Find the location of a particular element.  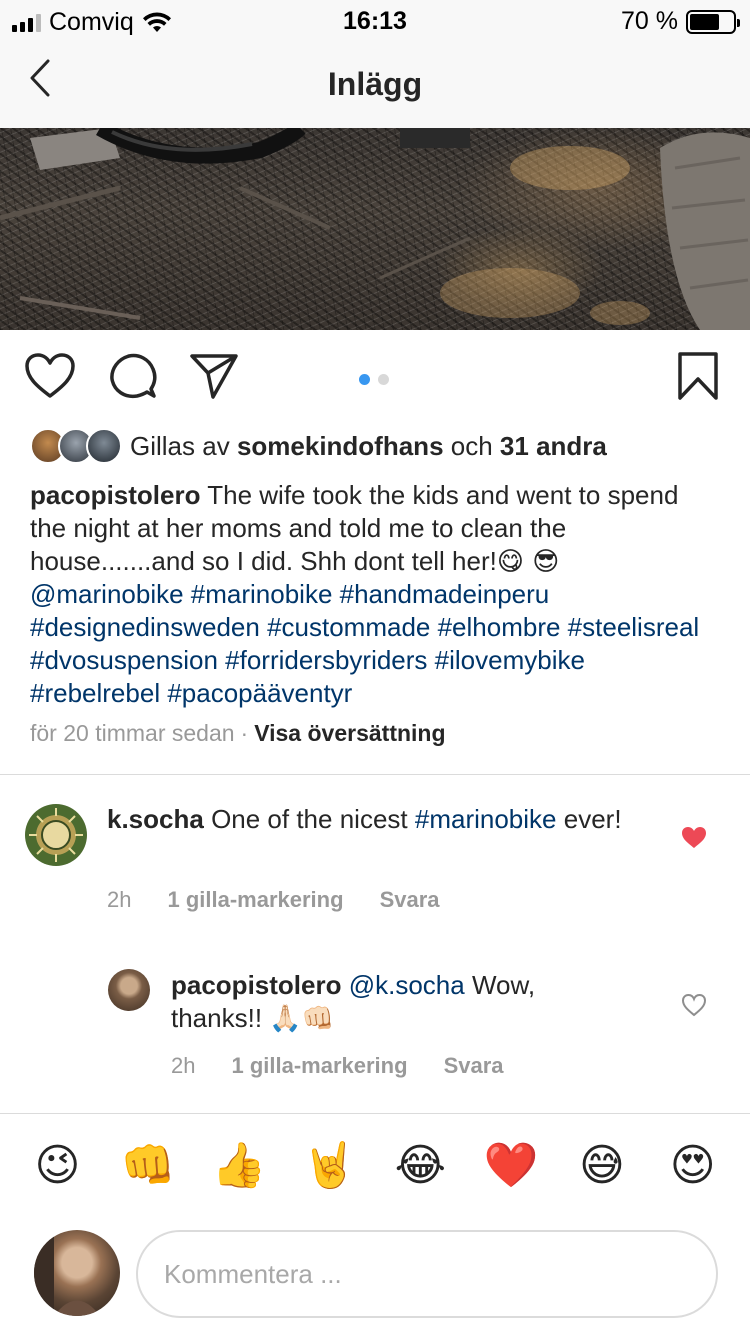

like-button is located at coordinates (50, 378).